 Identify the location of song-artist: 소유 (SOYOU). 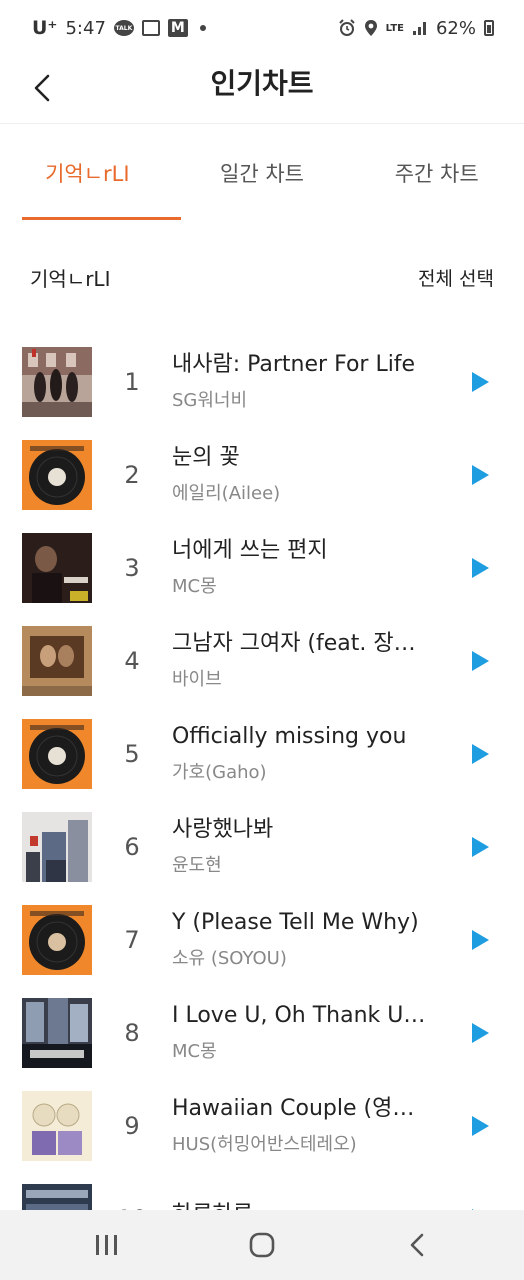
(229, 958).